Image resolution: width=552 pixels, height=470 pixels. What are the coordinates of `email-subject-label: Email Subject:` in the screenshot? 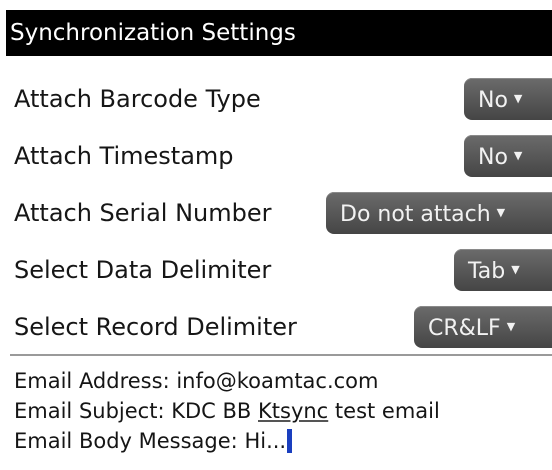 It's located at (89, 411).